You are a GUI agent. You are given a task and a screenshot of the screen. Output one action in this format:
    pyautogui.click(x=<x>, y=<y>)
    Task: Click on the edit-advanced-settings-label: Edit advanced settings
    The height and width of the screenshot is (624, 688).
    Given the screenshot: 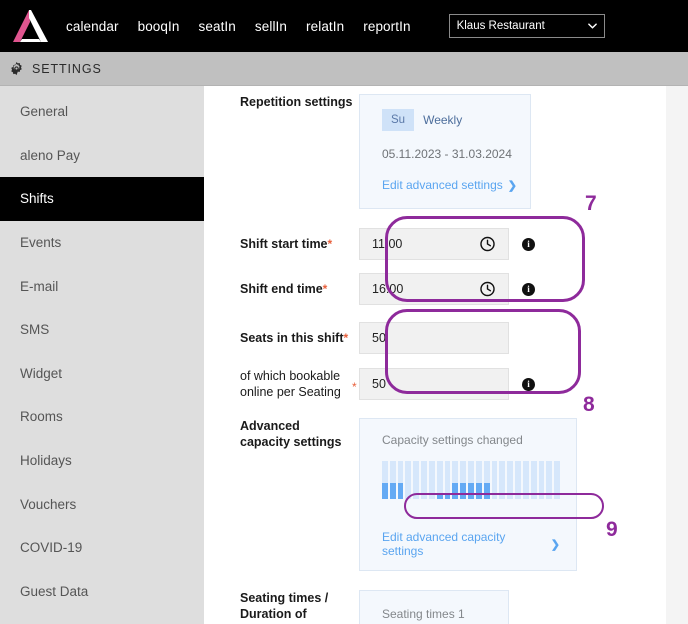 What is the action you would take?
    pyautogui.click(x=442, y=185)
    